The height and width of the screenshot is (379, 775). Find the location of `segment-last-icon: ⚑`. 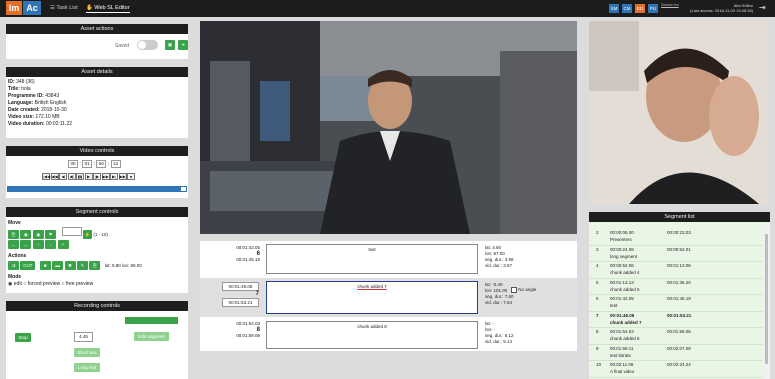

segment-last-icon: ⚑ is located at coordinates (51, 234).